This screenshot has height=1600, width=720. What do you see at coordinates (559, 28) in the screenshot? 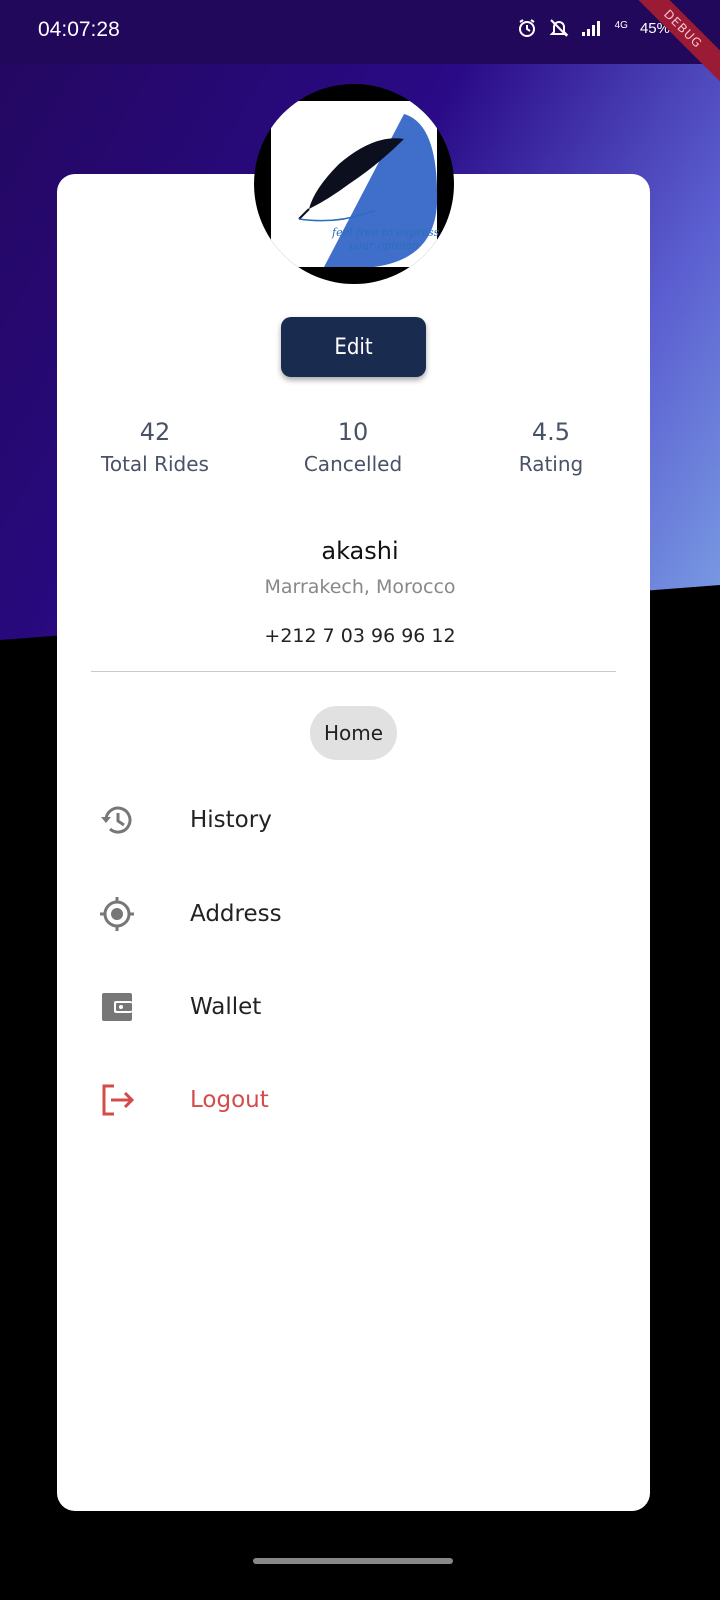
I see `bell-off-icon` at bounding box center [559, 28].